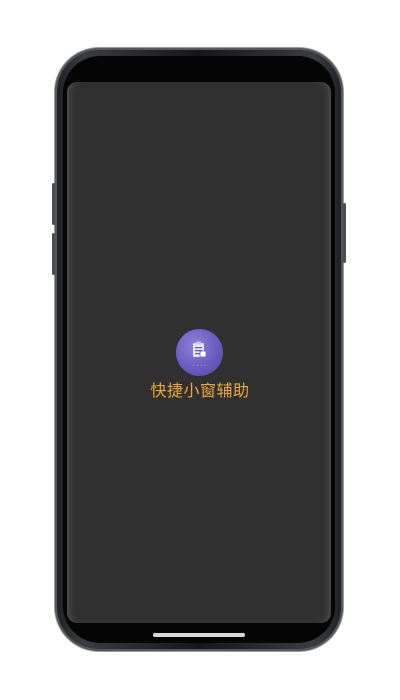 The width and height of the screenshot is (400, 700). I want to click on icon-caption: • • • •, so click(199, 365).